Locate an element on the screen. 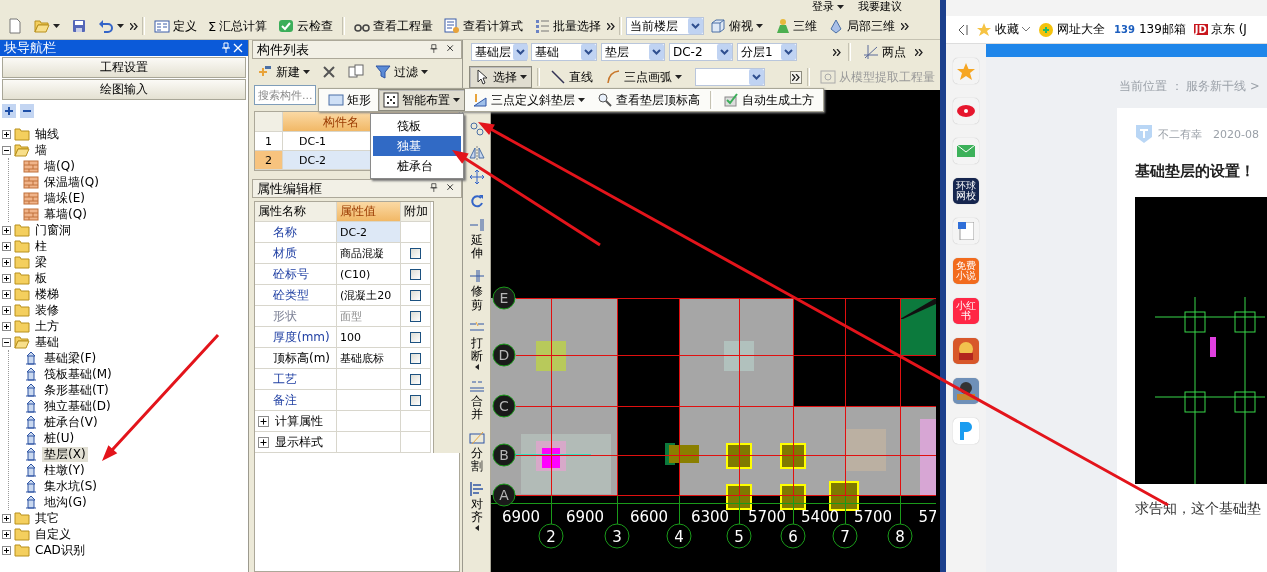  grid-axis-label: 4 is located at coordinates (679, 536).